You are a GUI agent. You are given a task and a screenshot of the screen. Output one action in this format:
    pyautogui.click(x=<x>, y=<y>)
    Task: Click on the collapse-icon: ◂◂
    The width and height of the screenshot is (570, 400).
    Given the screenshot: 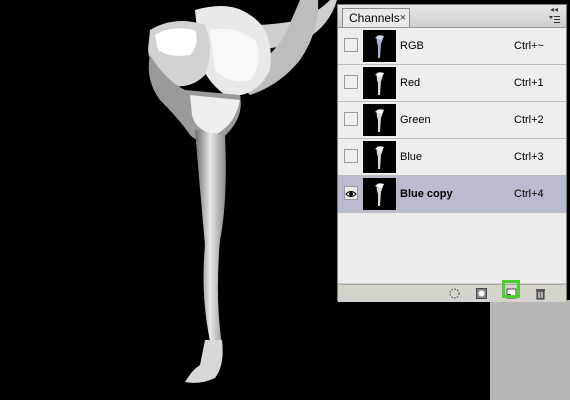 What is the action you would take?
    pyautogui.click(x=554, y=10)
    